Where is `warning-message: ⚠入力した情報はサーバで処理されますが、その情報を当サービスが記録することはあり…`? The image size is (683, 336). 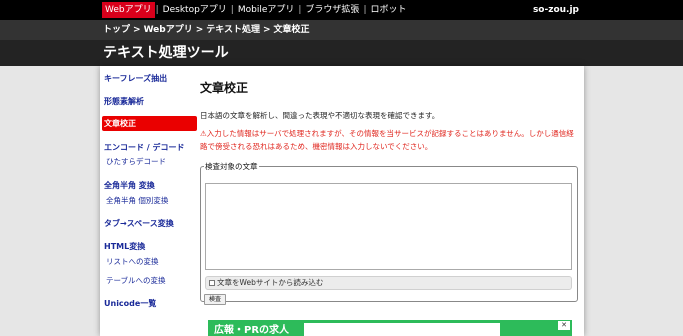
warning-message: ⚠入力した情報はサーバで処理されますが、その情報を当サービスが記録することはあり… is located at coordinates (387, 140).